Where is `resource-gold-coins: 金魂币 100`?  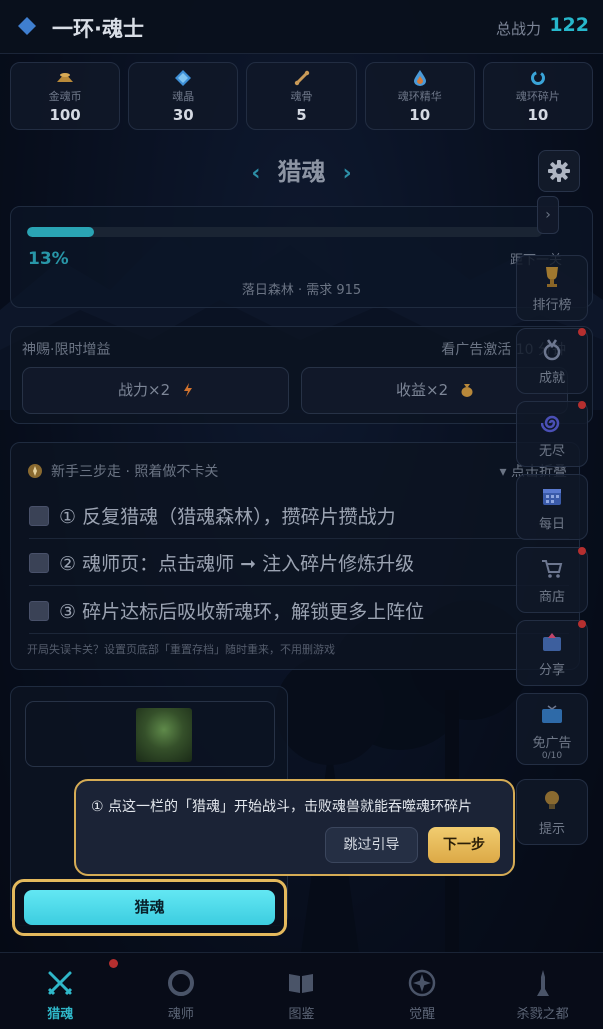
resource-gold-coins: 金魂币 100 is located at coordinates (65, 96).